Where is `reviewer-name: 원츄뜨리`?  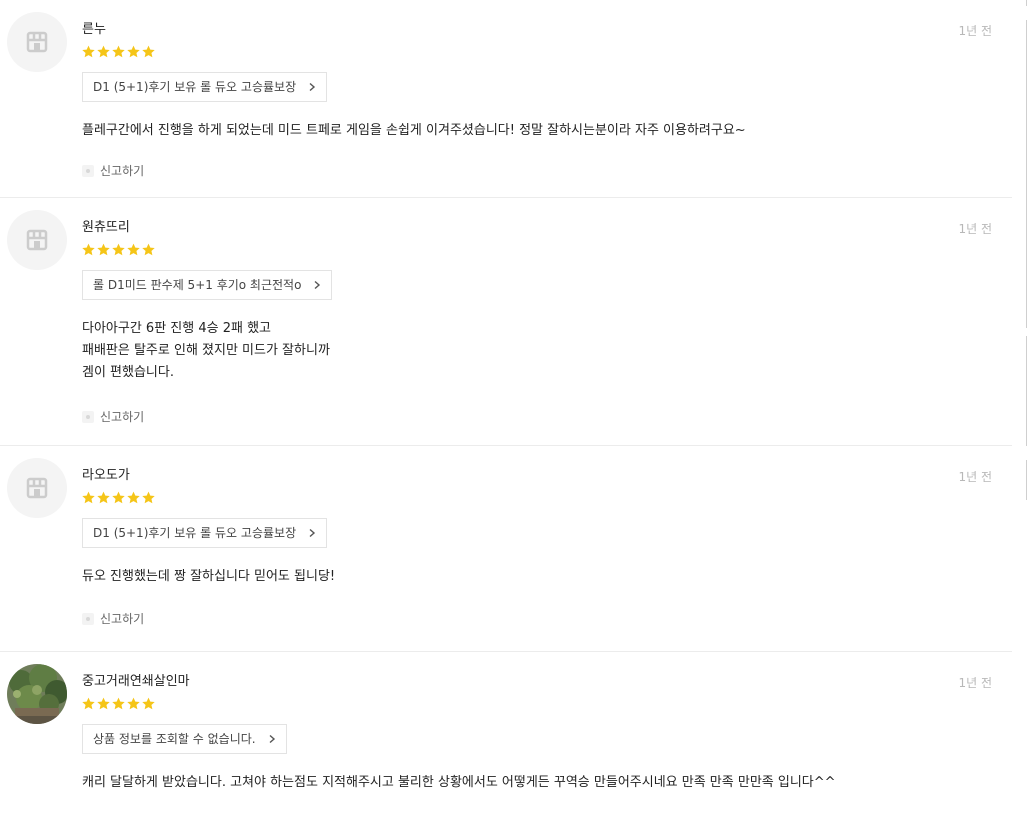
reviewer-name: 원츄뜨리 is located at coordinates (106, 227).